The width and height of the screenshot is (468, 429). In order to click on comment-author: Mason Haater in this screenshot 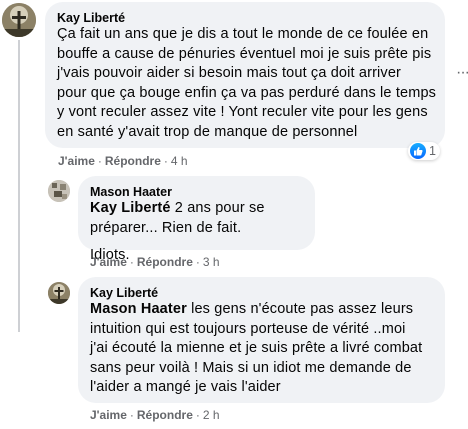, I will do `click(131, 192)`.